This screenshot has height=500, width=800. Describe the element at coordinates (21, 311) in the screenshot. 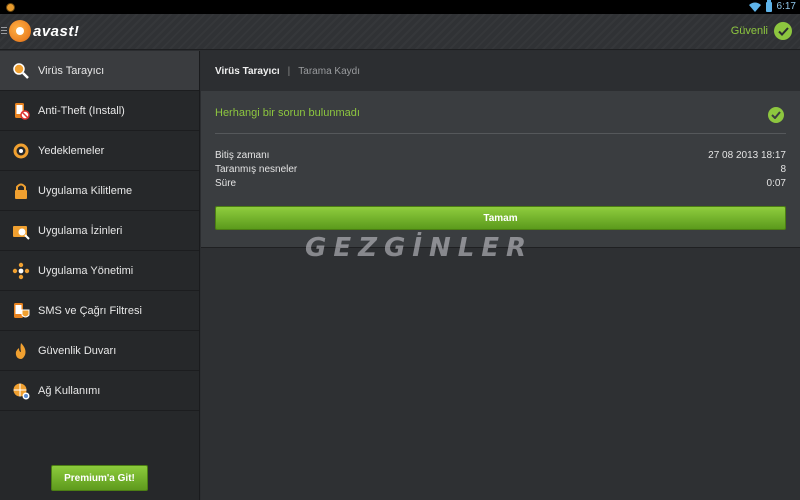

I see `sms-filter-icon` at that location.